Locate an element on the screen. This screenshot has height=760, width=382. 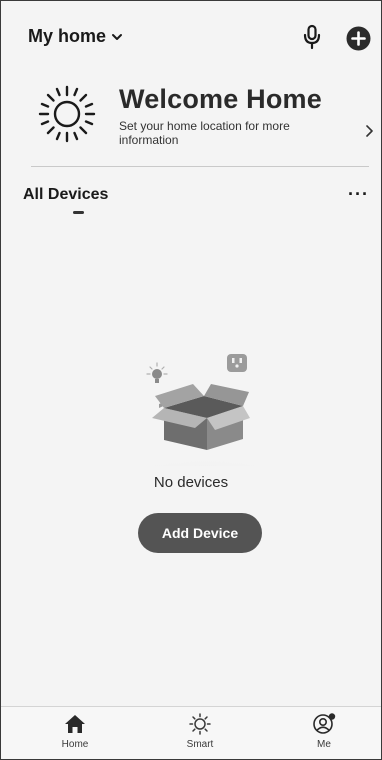
socket-icon is located at coordinates (237, 363).